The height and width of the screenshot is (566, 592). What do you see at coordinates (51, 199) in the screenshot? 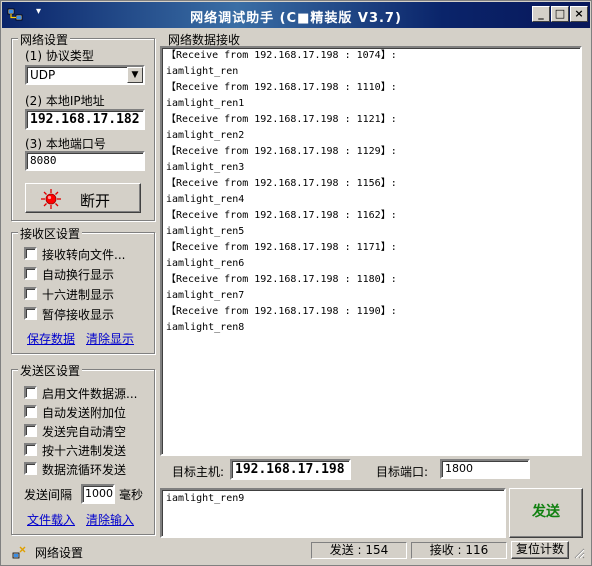
I see `connection-status-light-icon` at bounding box center [51, 199].